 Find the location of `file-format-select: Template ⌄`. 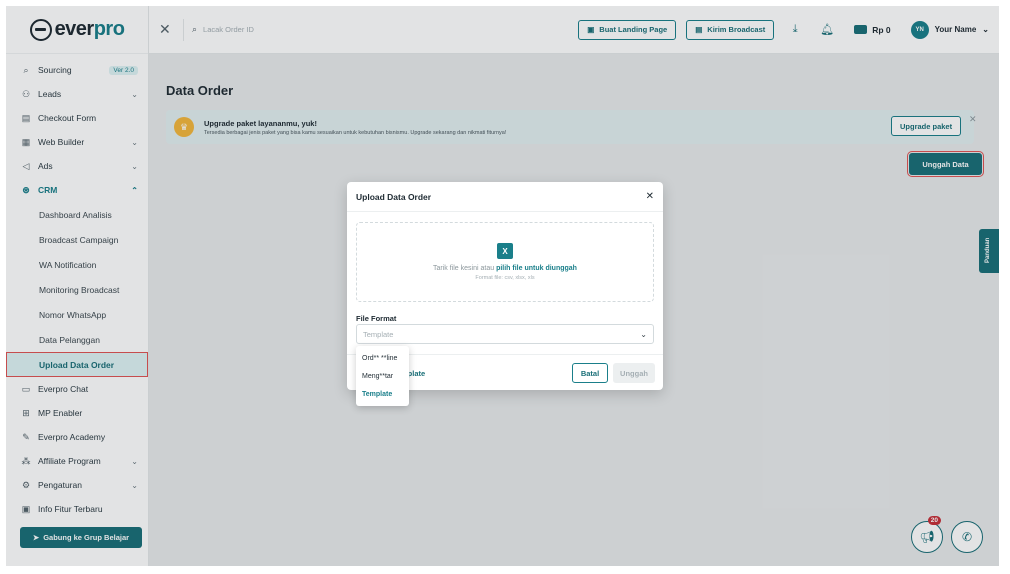

file-format-select: Template ⌄ is located at coordinates (505, 334).